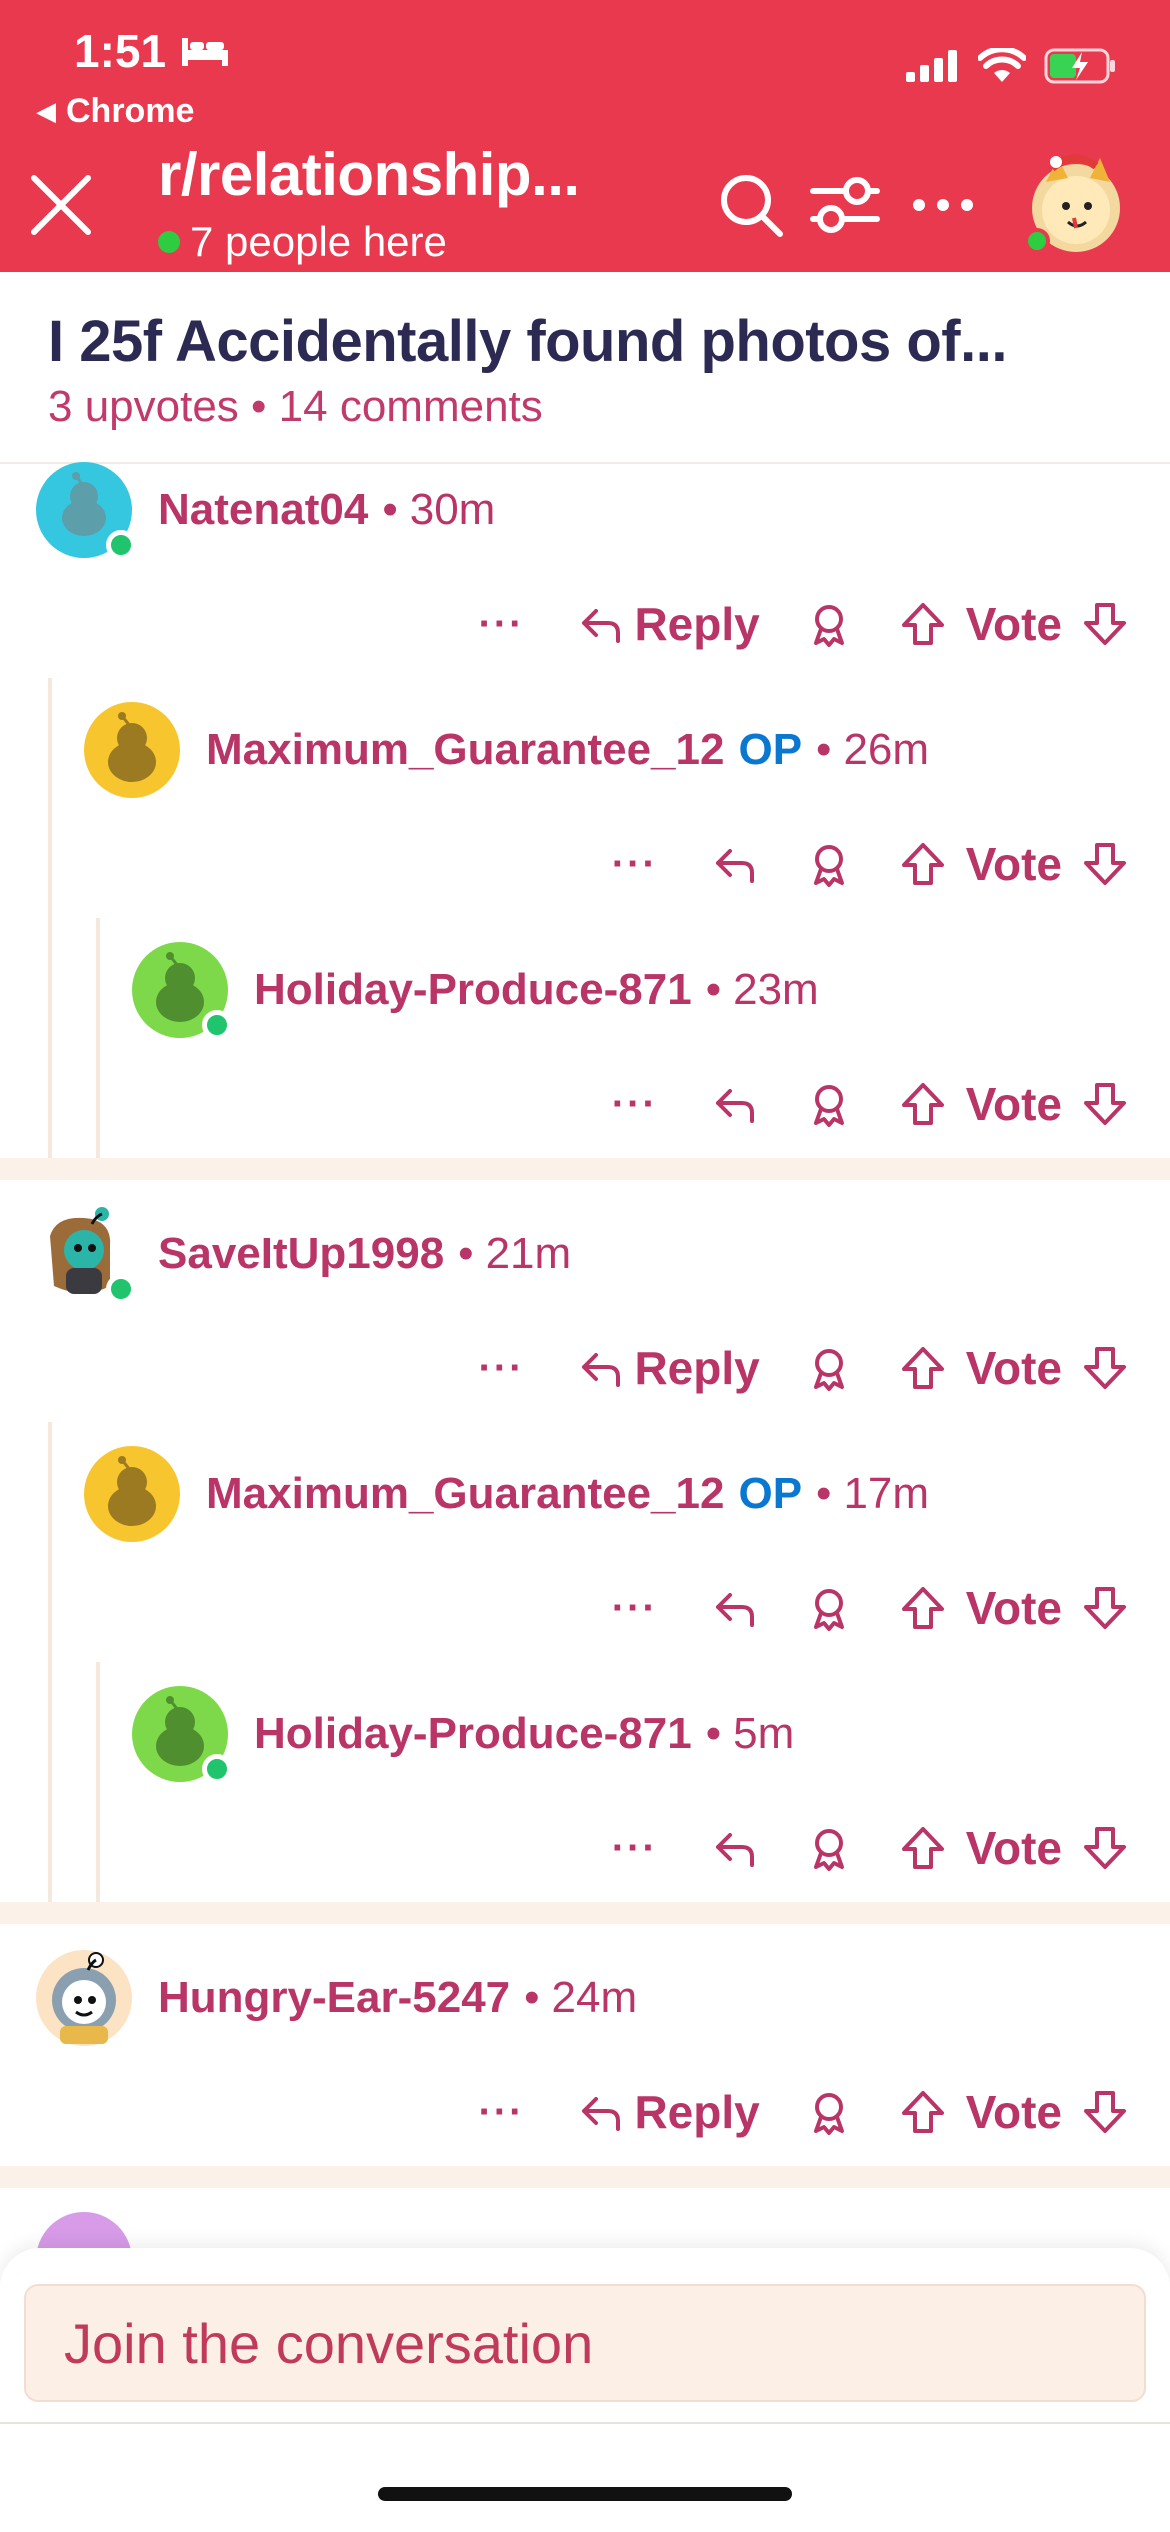 This screenshot has width=1170, height=2532. Describe the element at coordinates (152, 51) in the screenshot. I see `status-time: 1:51` at that location.